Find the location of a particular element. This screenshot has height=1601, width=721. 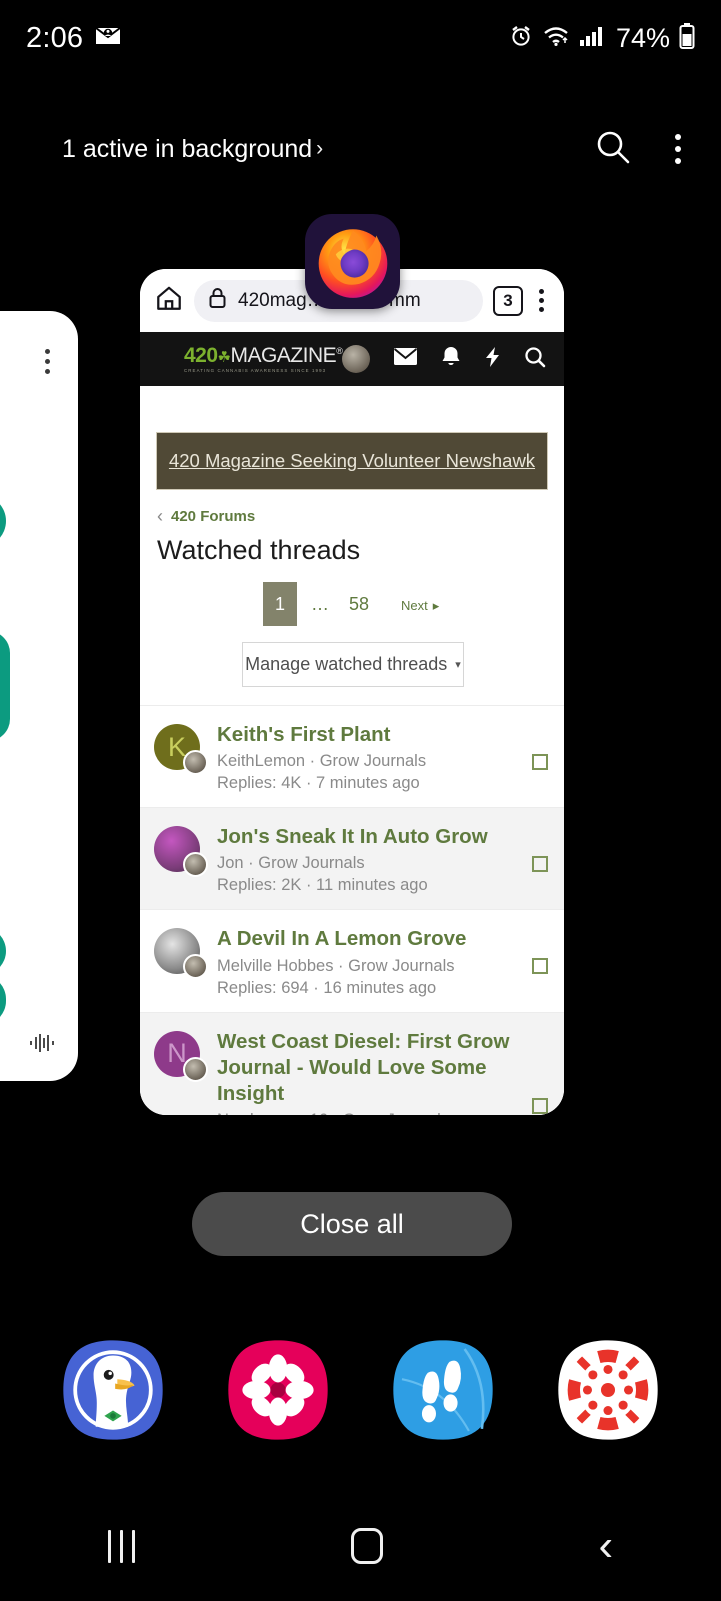

background-apps-button: 1 active in background › is located at coordinates (192, 149).